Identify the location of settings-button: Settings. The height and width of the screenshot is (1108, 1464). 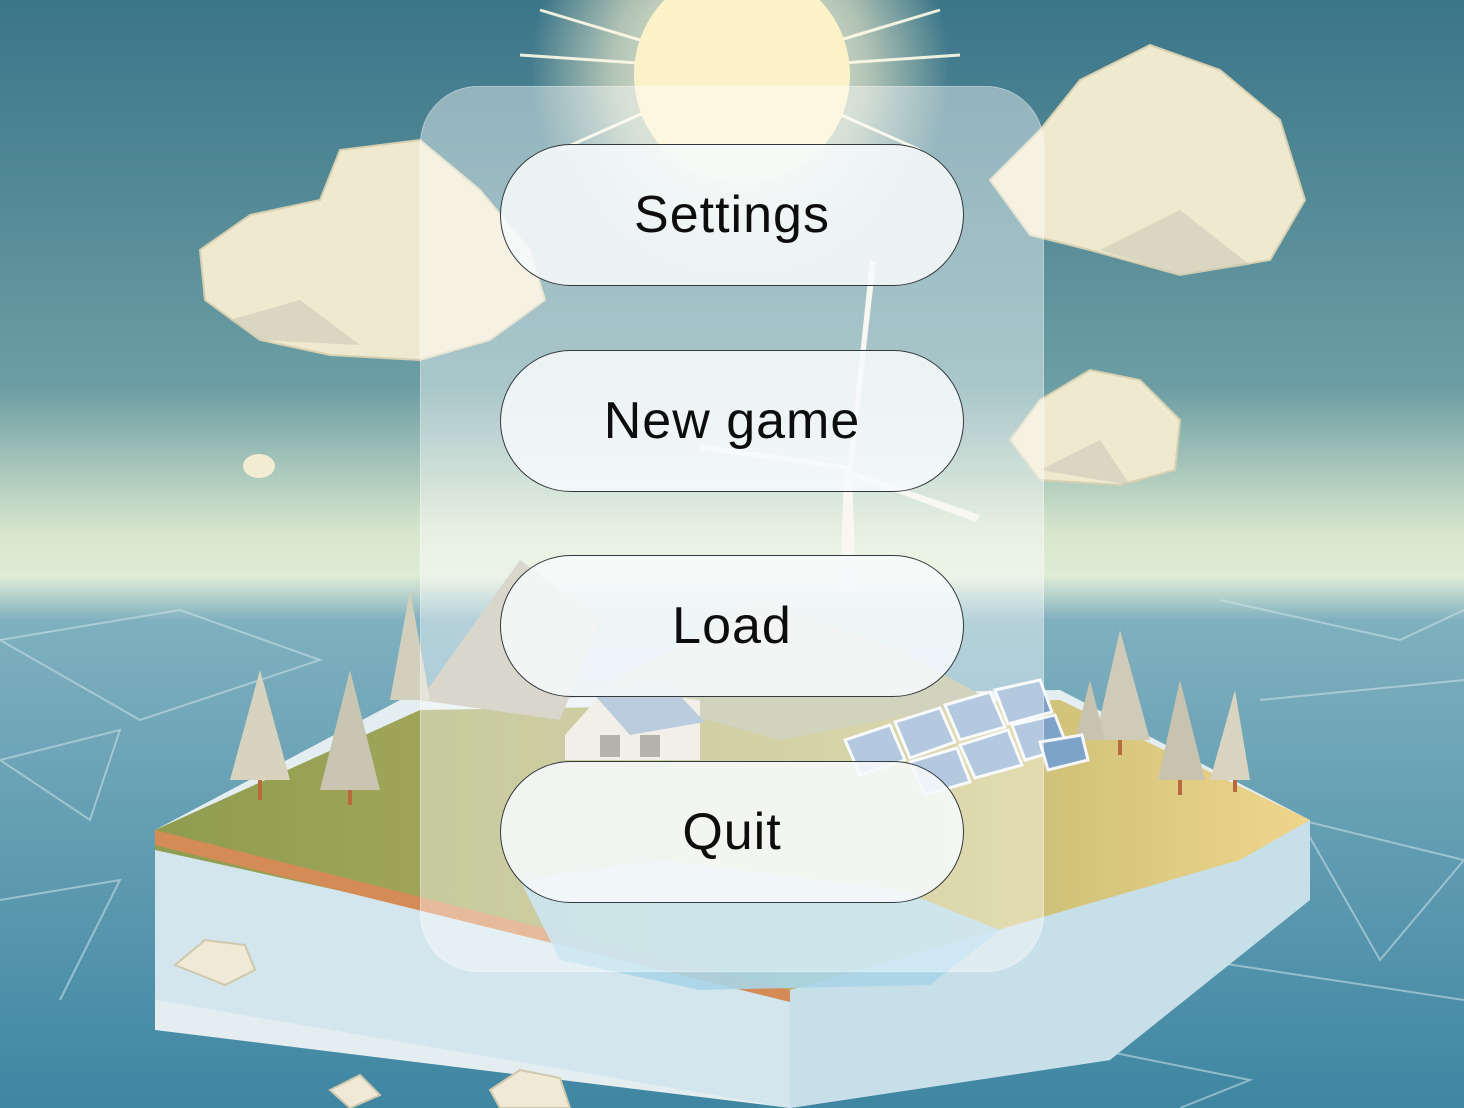
(732, 215).